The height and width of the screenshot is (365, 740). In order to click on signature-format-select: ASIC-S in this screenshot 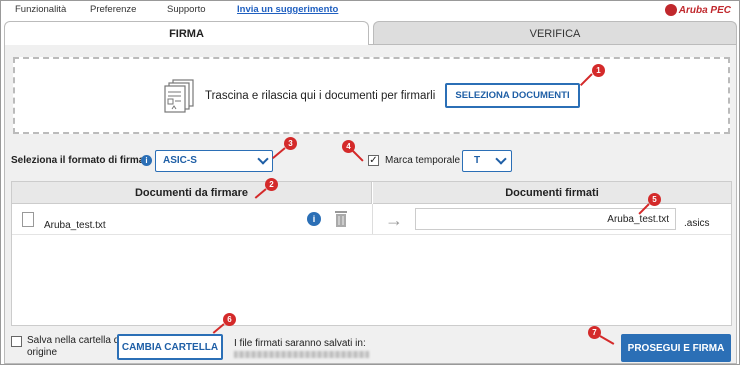, I will do `click(214, 161)`.